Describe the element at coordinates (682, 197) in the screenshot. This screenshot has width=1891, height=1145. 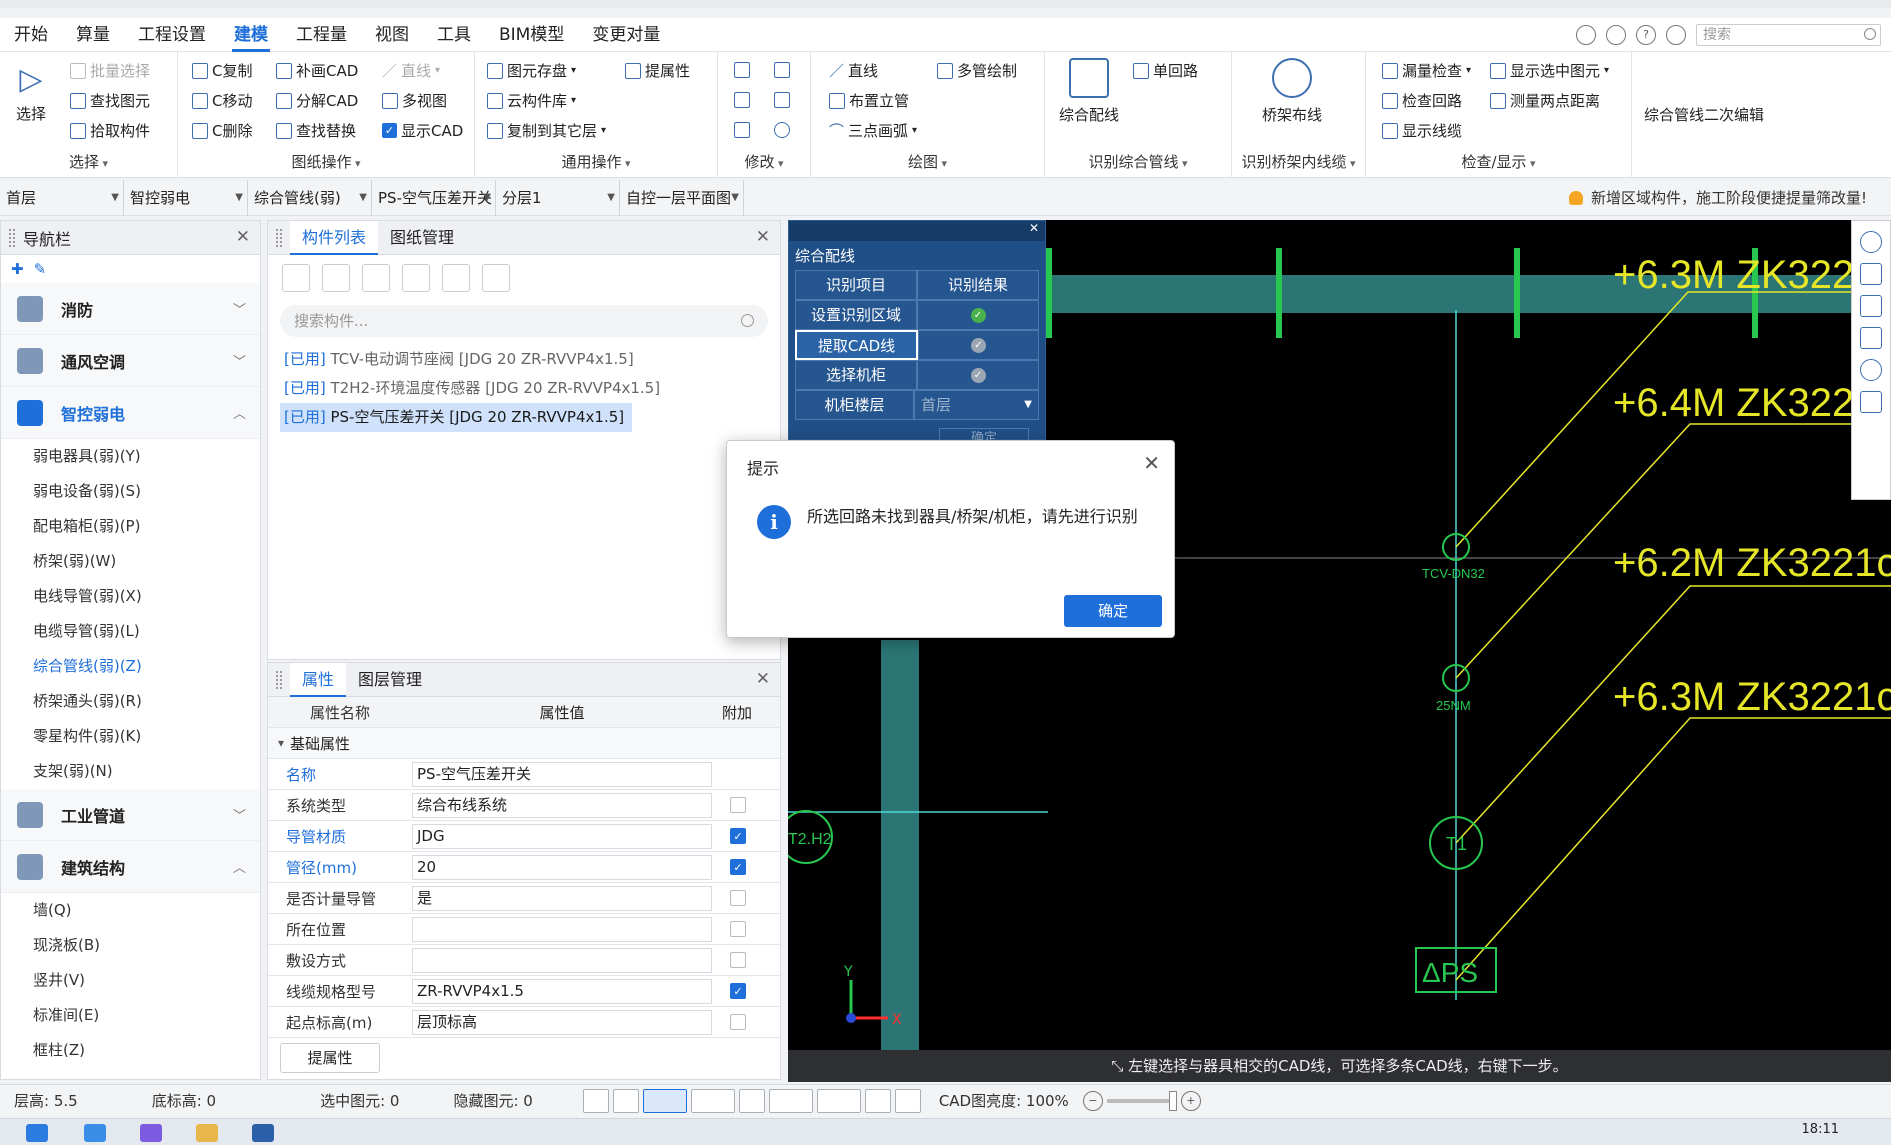
I see `drawing-select: 自控一层平面图 ▼` at that location.